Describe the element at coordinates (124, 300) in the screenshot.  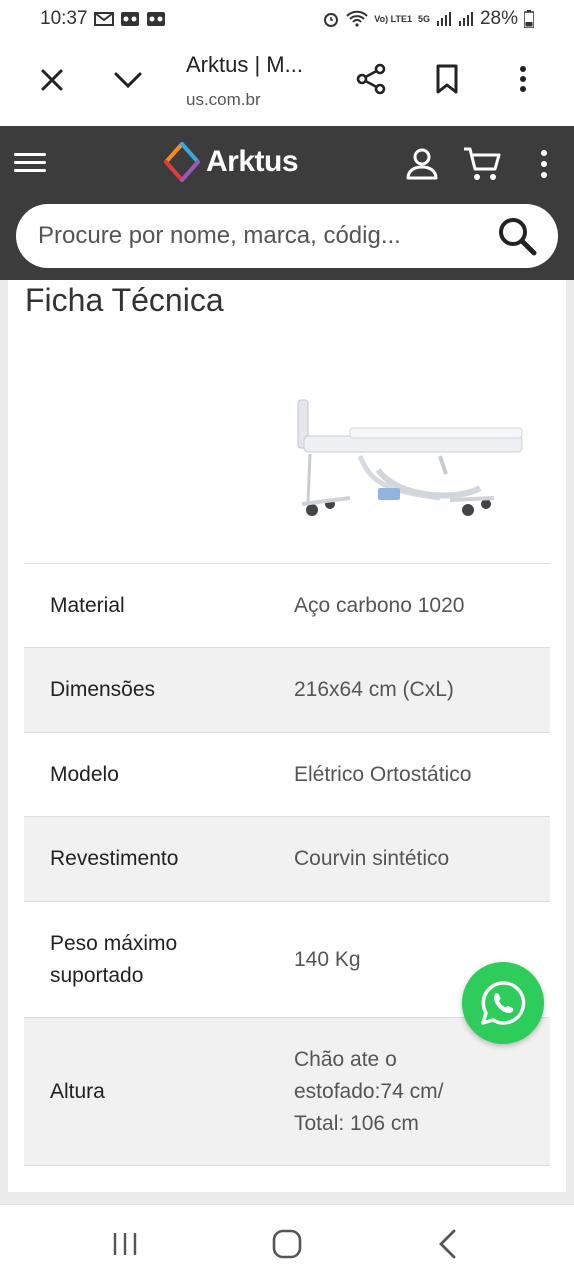
I see `section-title: Ficha Técnica` at that location.